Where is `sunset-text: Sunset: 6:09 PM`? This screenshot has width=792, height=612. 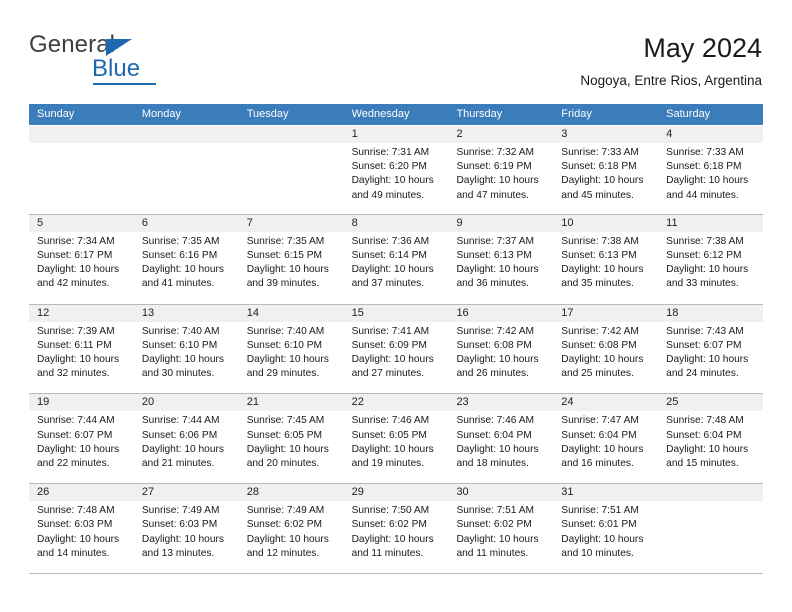
sunset-text: Sunset: 6:09 PM is located at coordinates (389, 345).